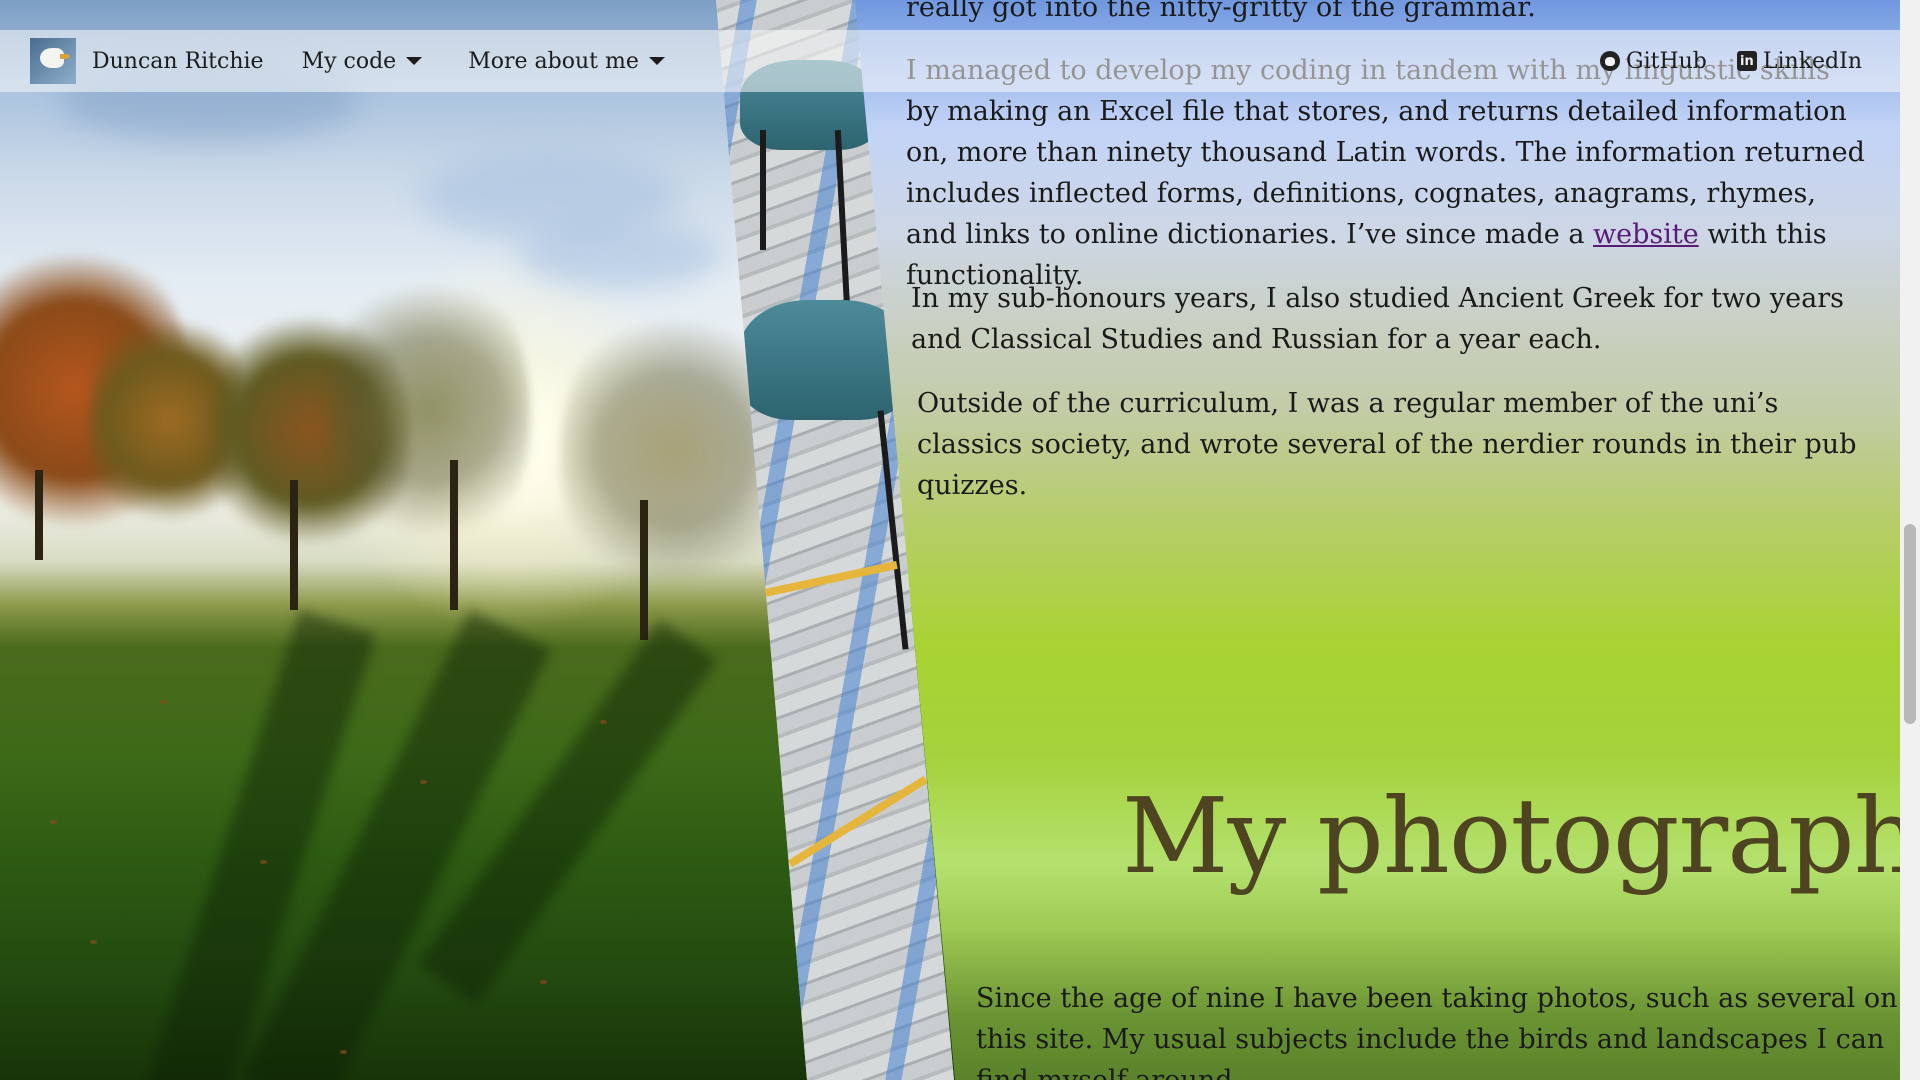  Describe the element at coordinates (178, 61) in the screenshot. I see `brand-link: Duncan Ritchie` at that location.